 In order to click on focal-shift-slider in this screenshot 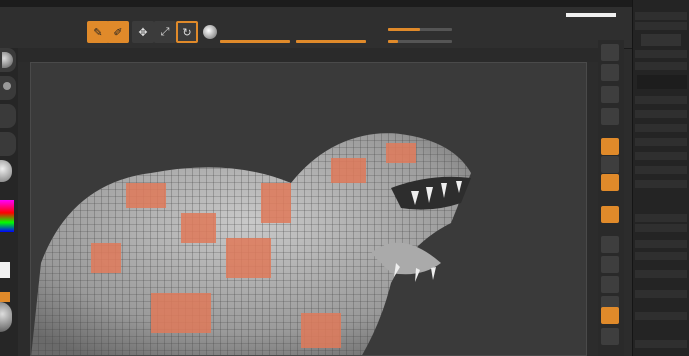, I will do `click(420, 29)`.